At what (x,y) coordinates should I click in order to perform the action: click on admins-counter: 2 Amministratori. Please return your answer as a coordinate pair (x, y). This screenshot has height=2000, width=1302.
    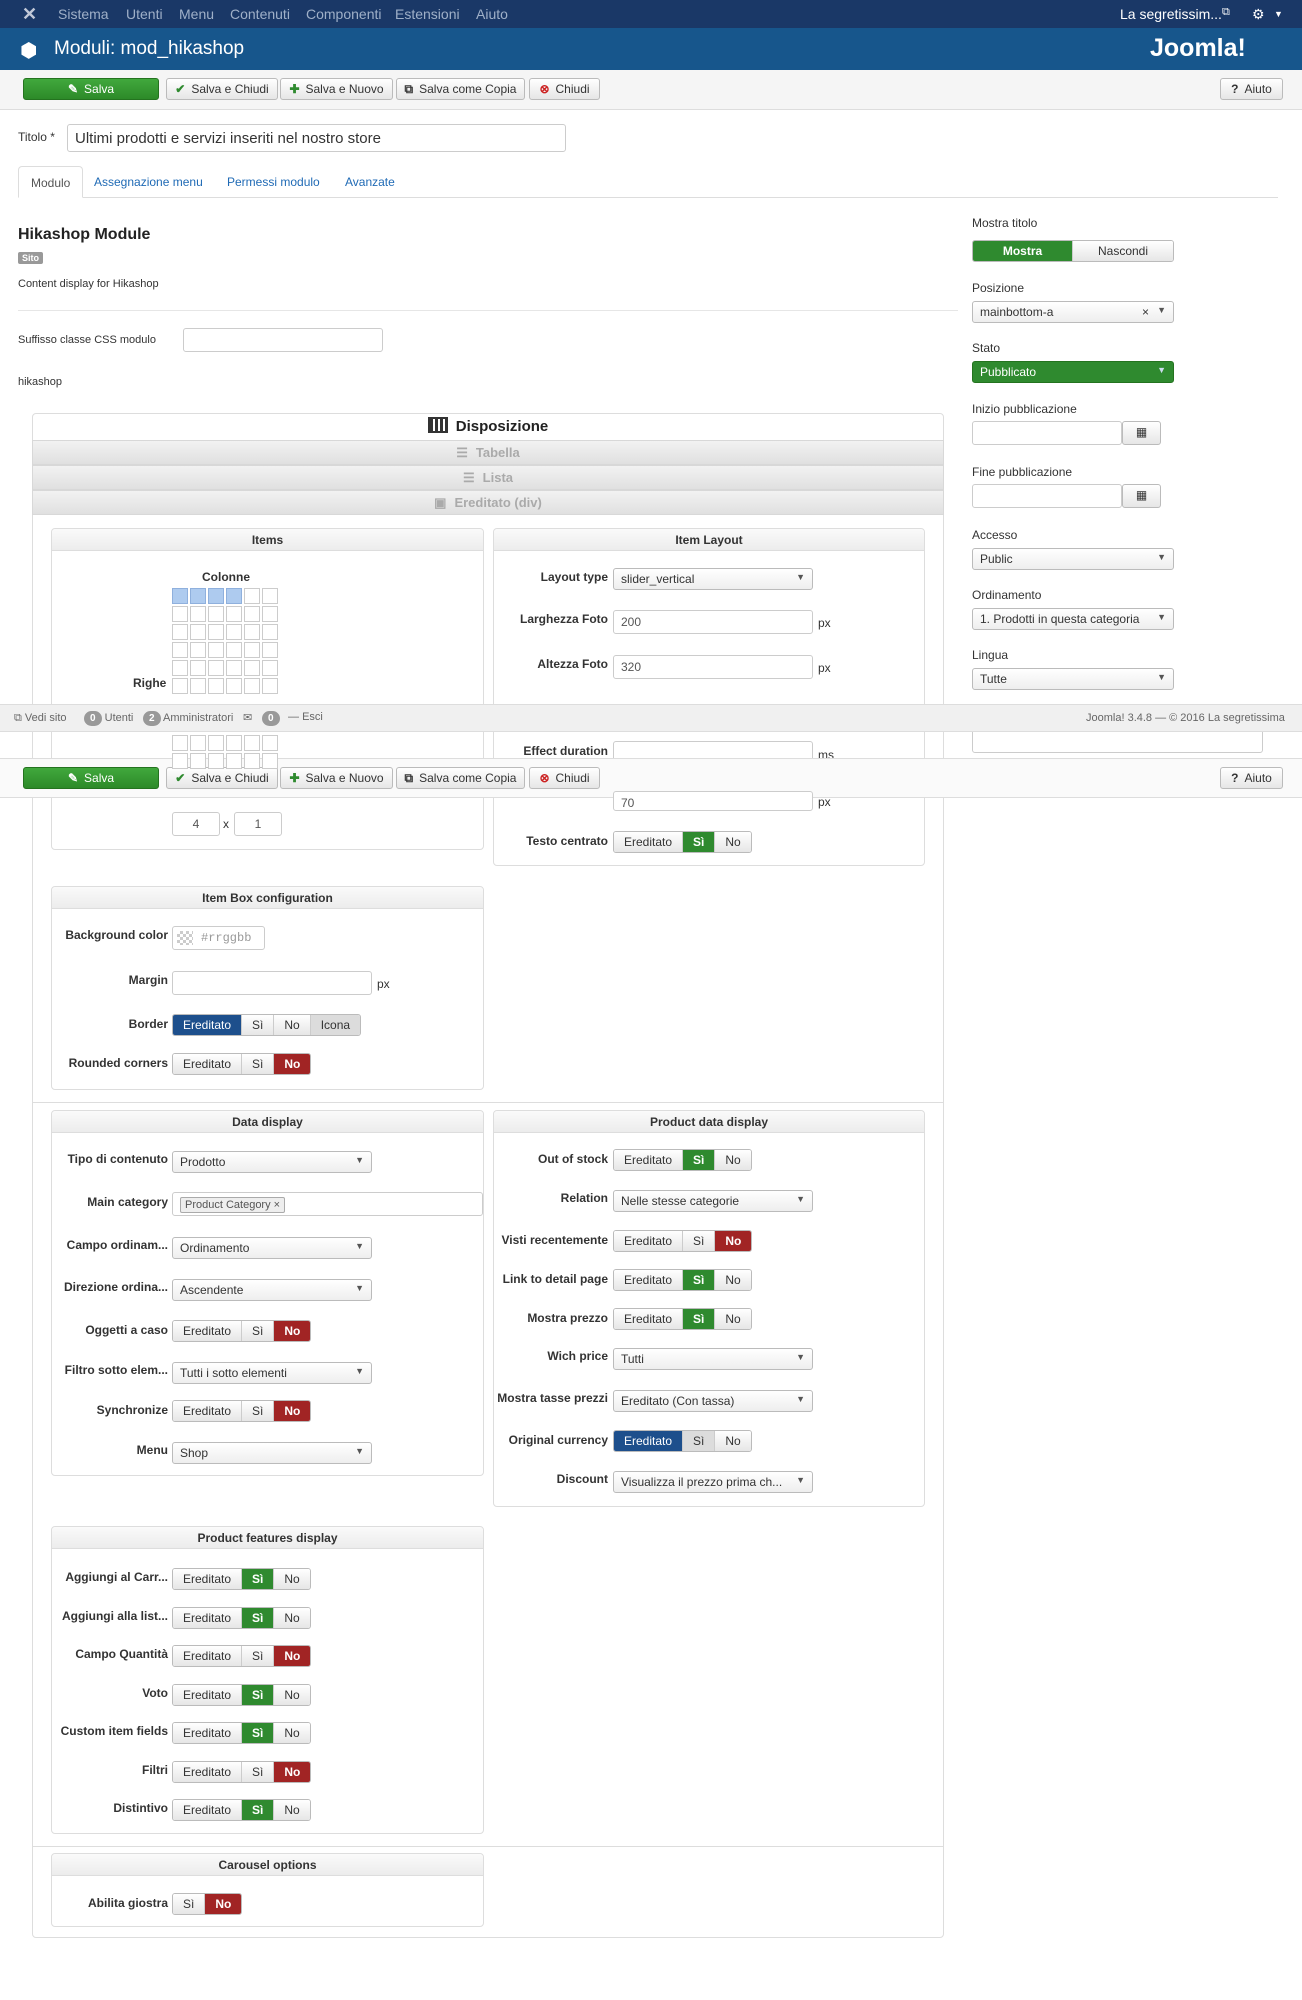
    Looking at the image, I should click on (188, 718).